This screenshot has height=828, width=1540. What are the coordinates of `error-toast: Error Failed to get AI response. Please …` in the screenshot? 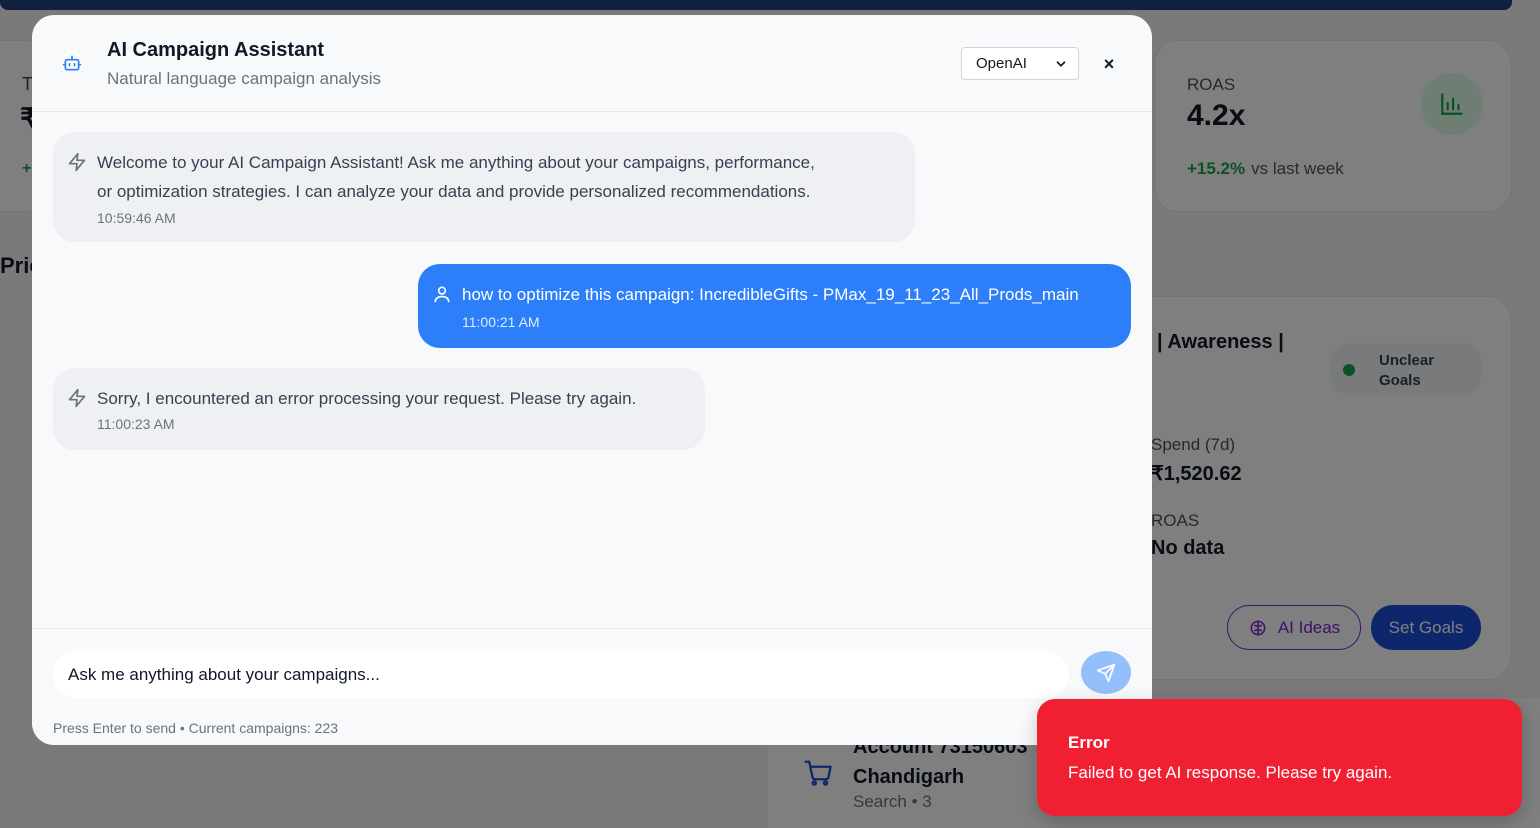 It's located at (1279, 757).